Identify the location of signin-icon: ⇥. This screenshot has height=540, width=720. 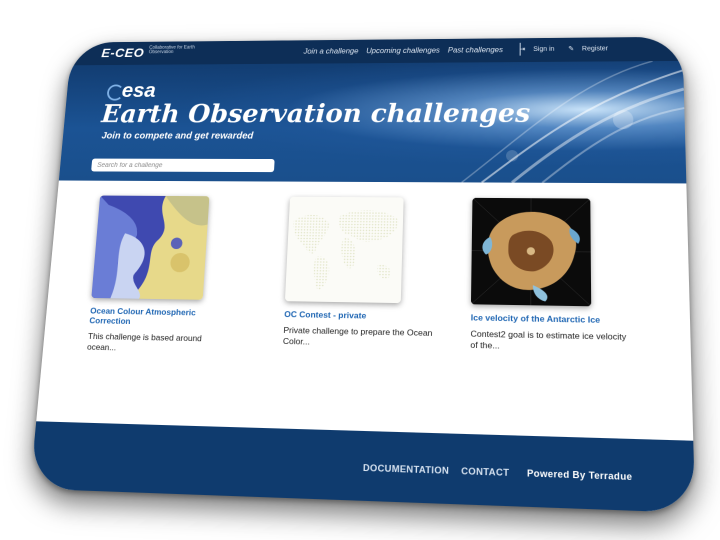
(522, 49).